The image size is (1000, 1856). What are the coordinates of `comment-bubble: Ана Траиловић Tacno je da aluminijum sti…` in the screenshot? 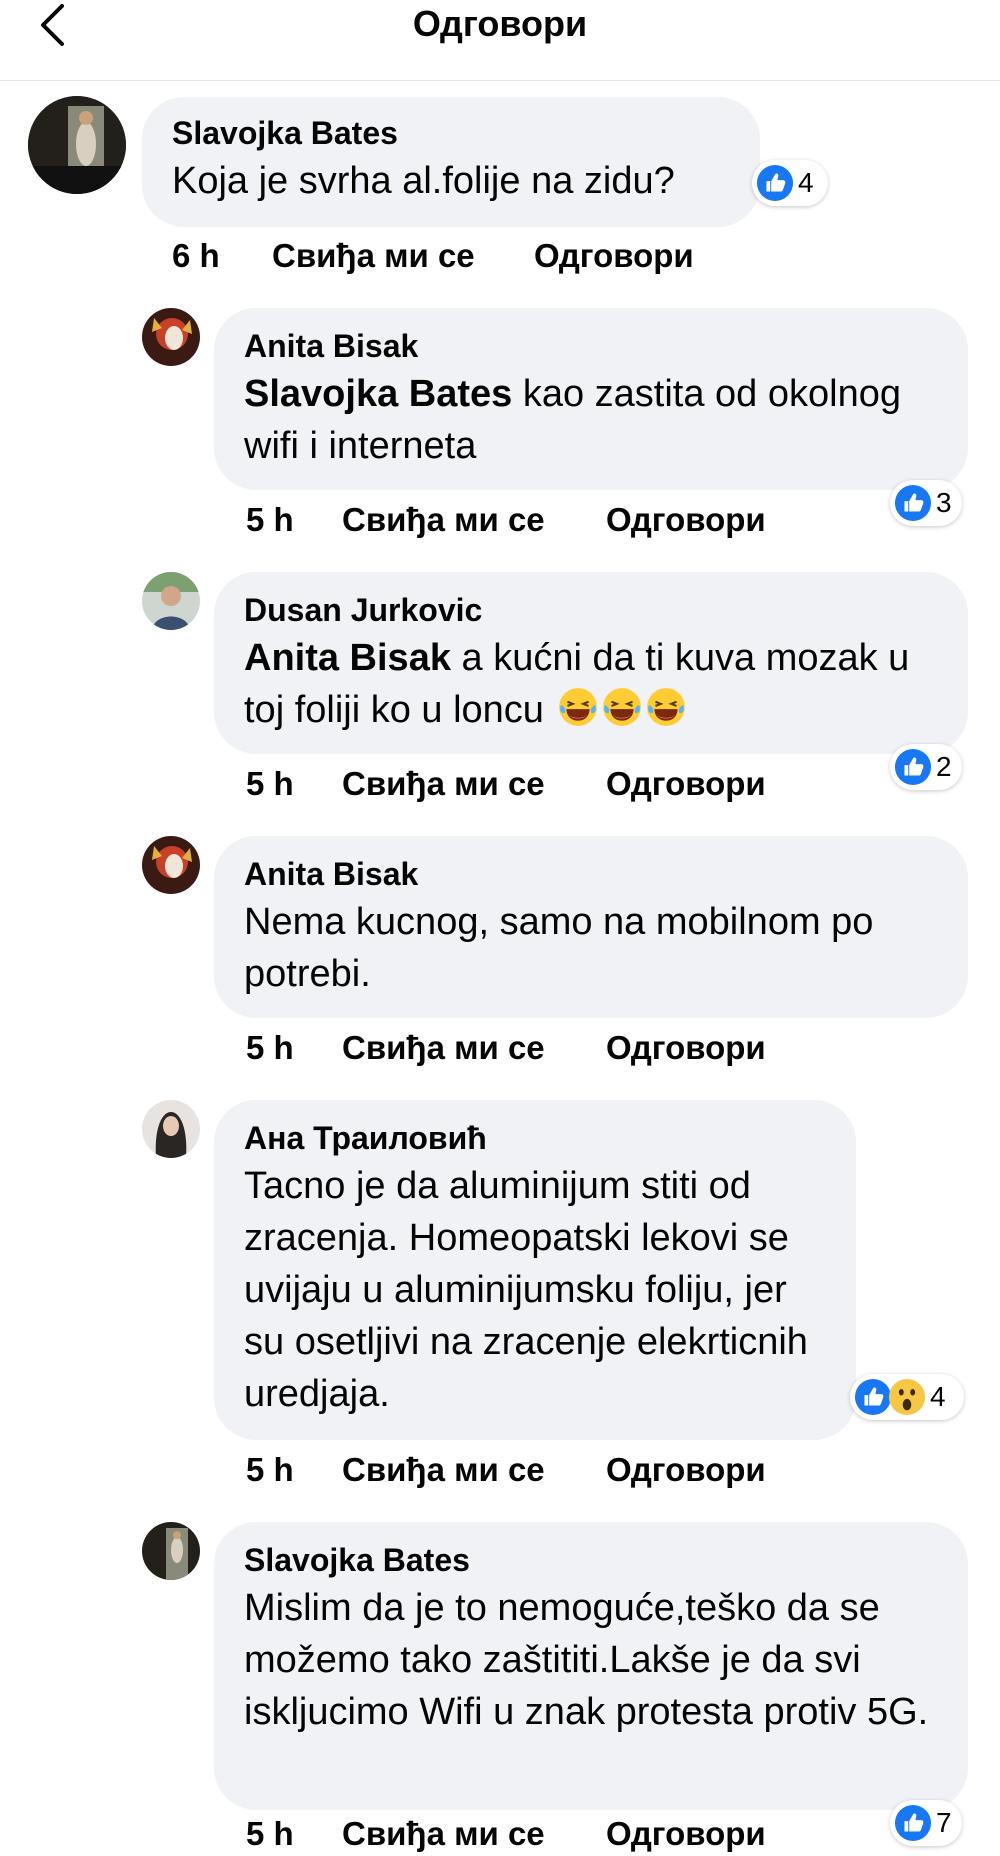 It's located at (535, 1270).